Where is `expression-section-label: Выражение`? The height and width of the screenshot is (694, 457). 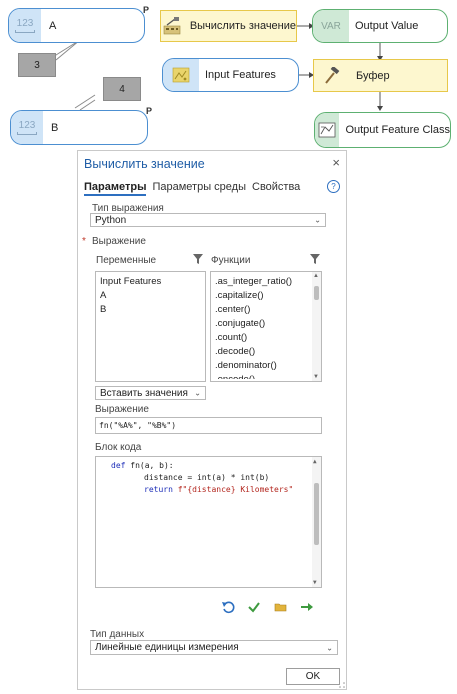
expression-section-label: Выражение is located at coordinates (119, 241).